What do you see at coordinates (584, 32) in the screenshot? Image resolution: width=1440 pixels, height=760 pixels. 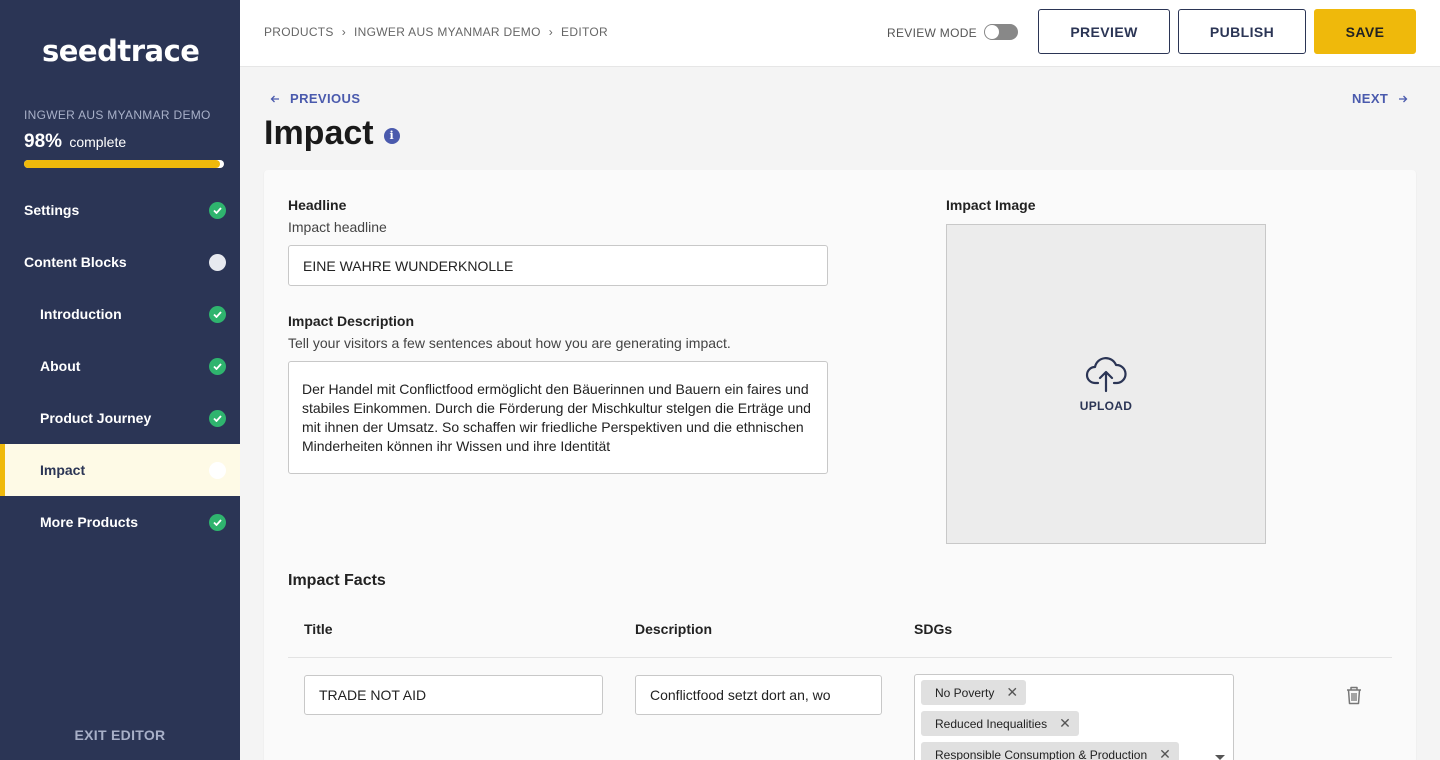 I see `breadcrumb-editor: EDITOR` at bounding box center [584, 32].